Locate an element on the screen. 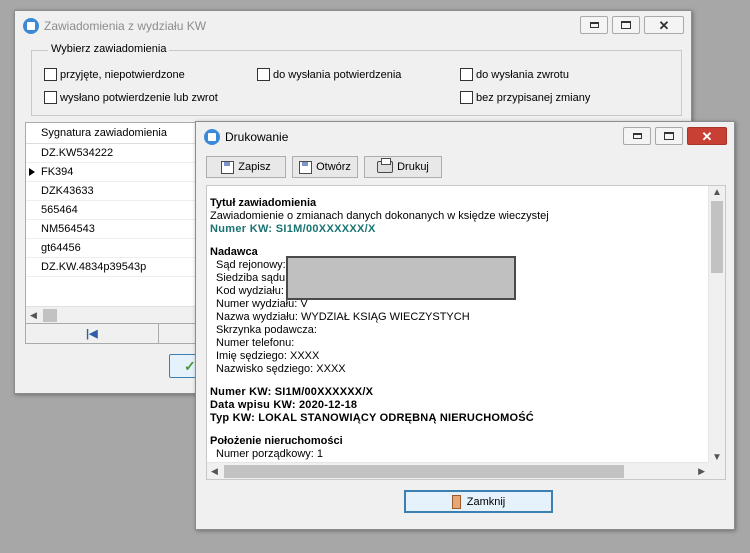 The width and height of the screenshot is (750, 553). cell-signature: 565464 is located at coordinates (59, 210).